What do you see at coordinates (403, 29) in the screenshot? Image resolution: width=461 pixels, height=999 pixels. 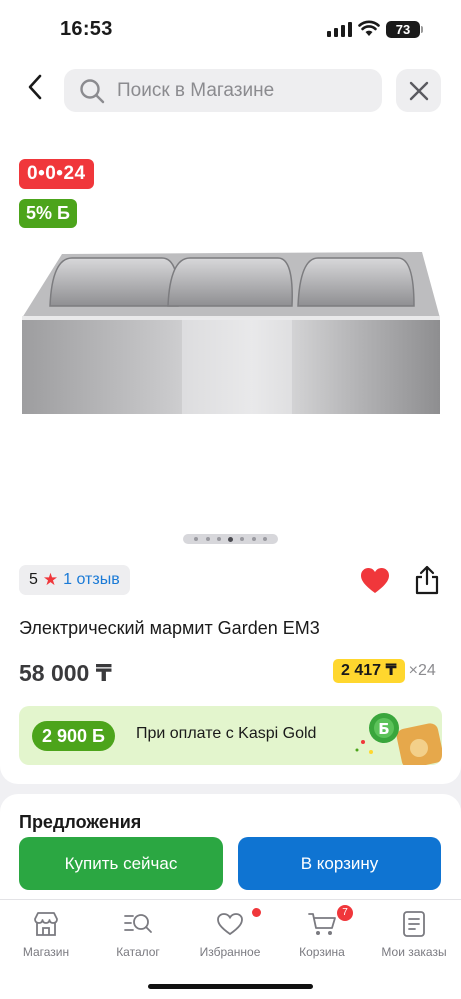 I see `battery-icon: 73` at bounding box center [403, 29].